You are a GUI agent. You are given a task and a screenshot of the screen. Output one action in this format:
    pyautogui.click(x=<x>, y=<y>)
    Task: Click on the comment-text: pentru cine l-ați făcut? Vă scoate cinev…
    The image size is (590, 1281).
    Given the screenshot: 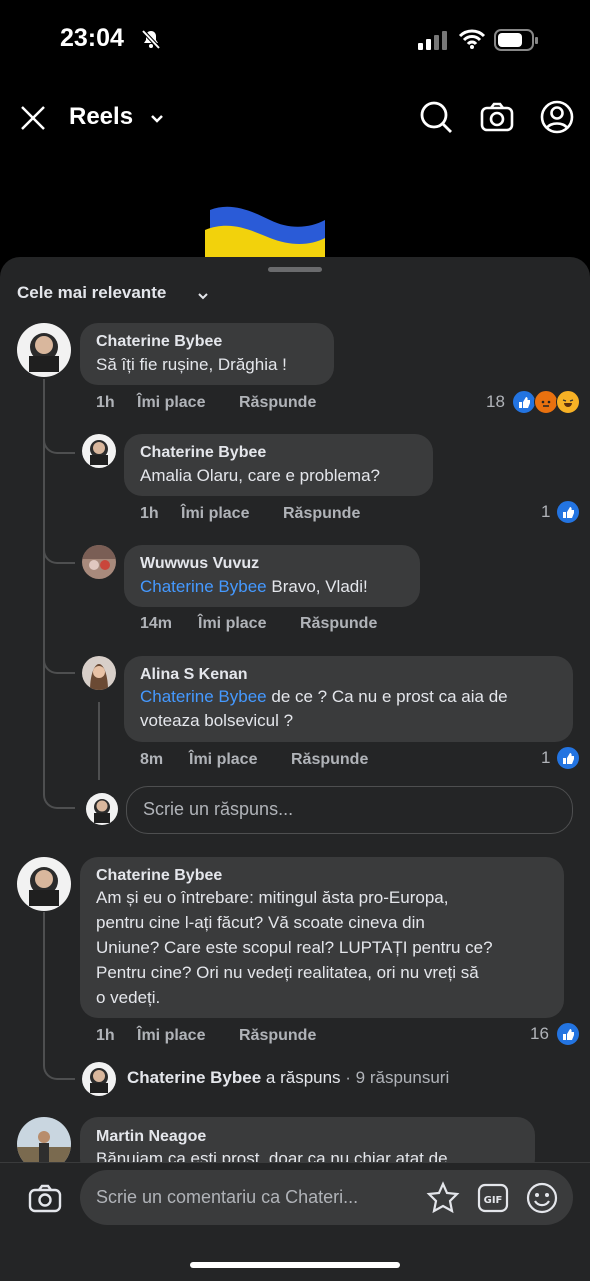 What is the action you would take?
    pyautogui.click(x=260, y=922)
    